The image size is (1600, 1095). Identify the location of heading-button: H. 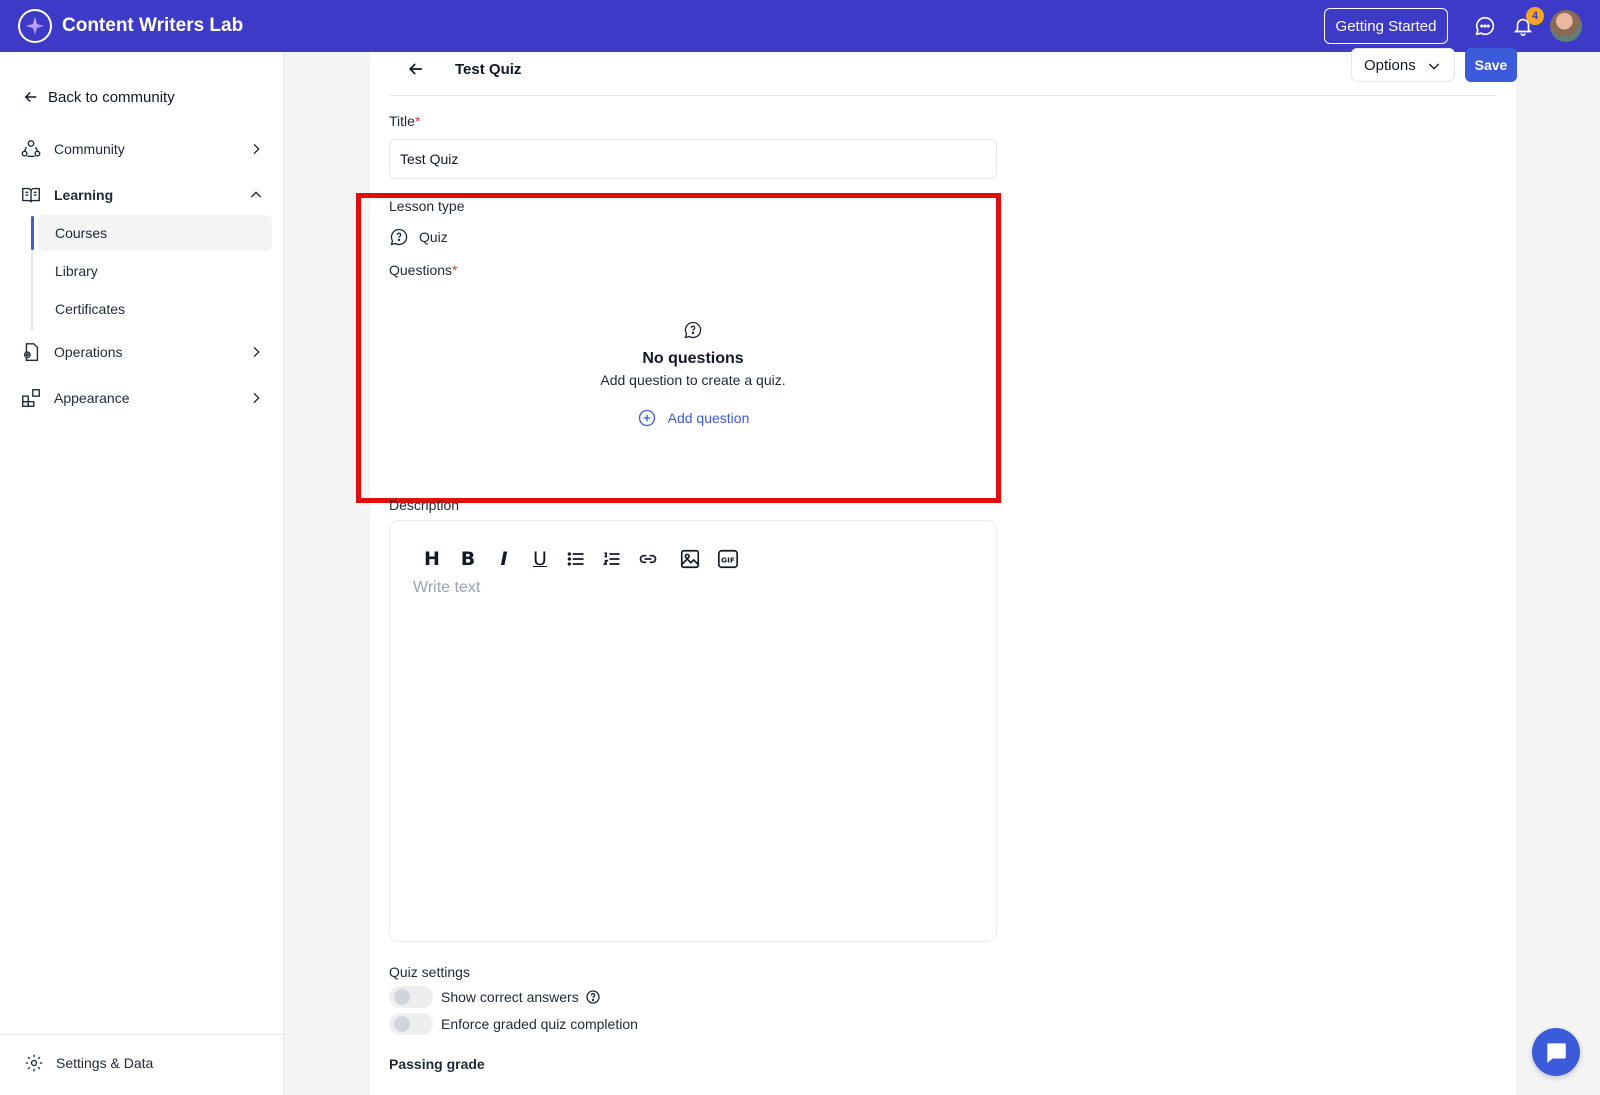
(432, 559).